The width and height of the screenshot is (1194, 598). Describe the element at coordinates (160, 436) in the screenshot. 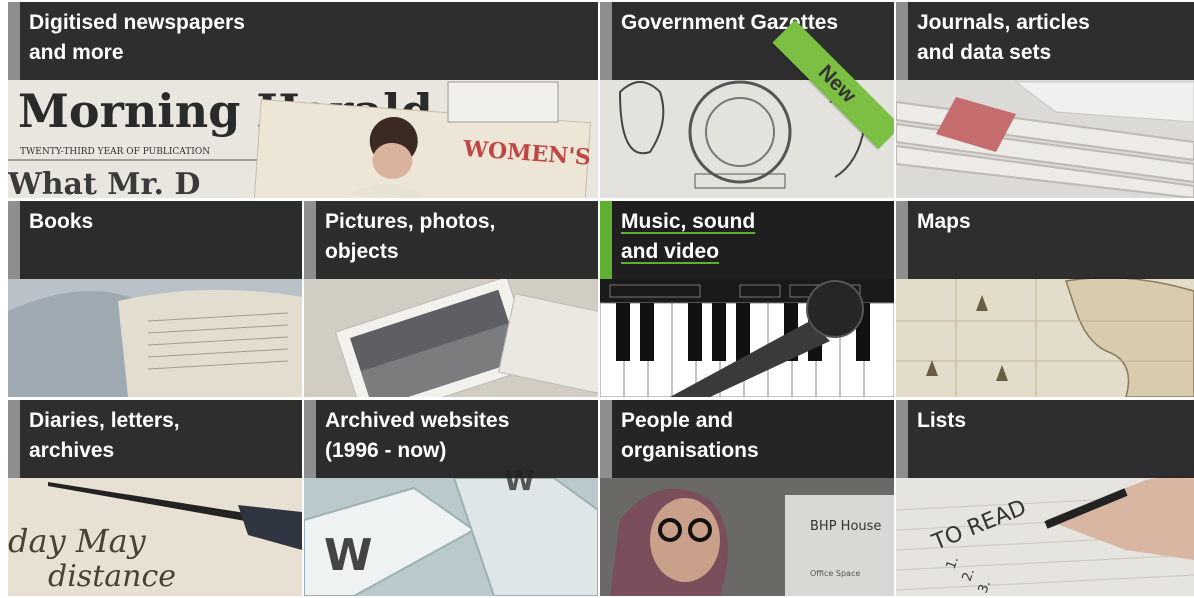

I see `tile-label: Diaries, letters, archives` at that location.